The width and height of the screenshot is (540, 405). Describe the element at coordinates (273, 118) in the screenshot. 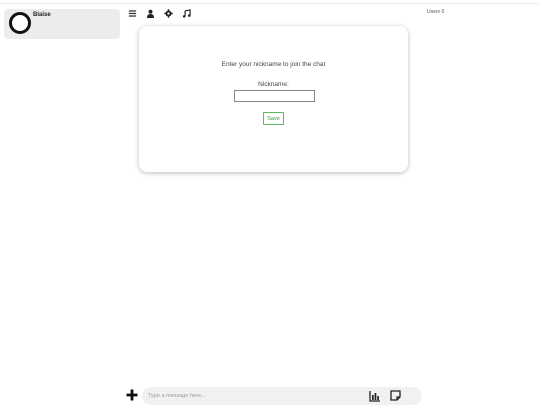

I see `save-button: Save` at that location.